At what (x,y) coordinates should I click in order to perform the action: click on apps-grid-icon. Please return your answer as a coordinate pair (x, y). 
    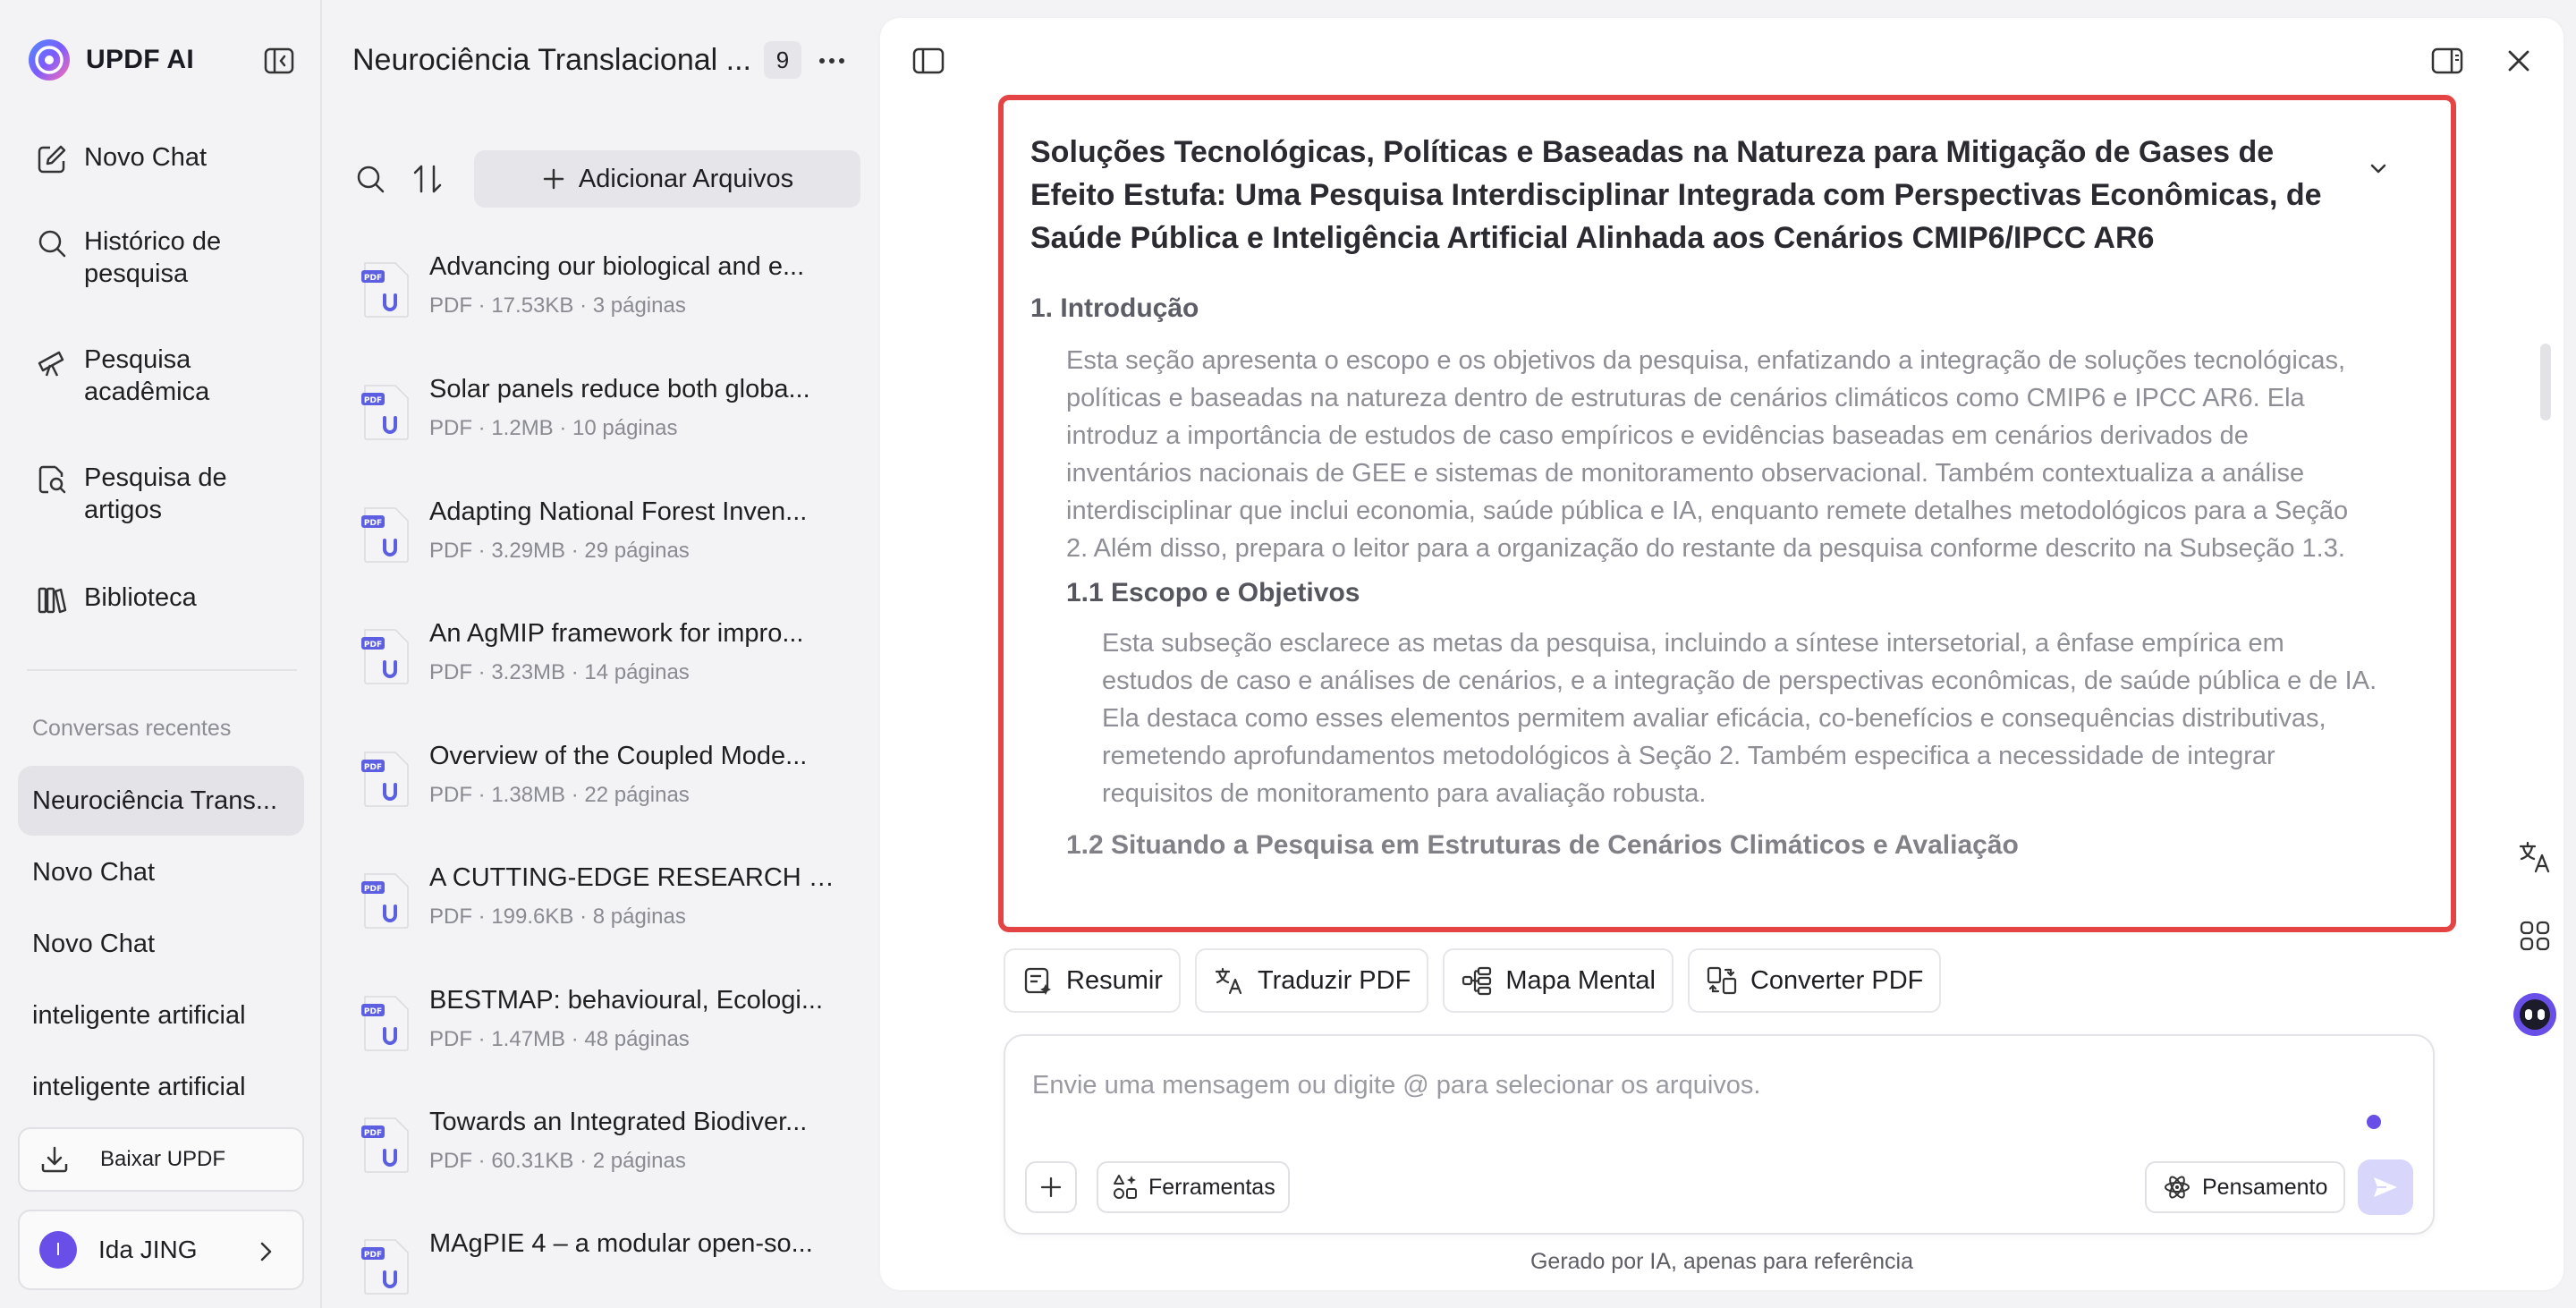
    Looking at the image, I should click on (2535, 936).